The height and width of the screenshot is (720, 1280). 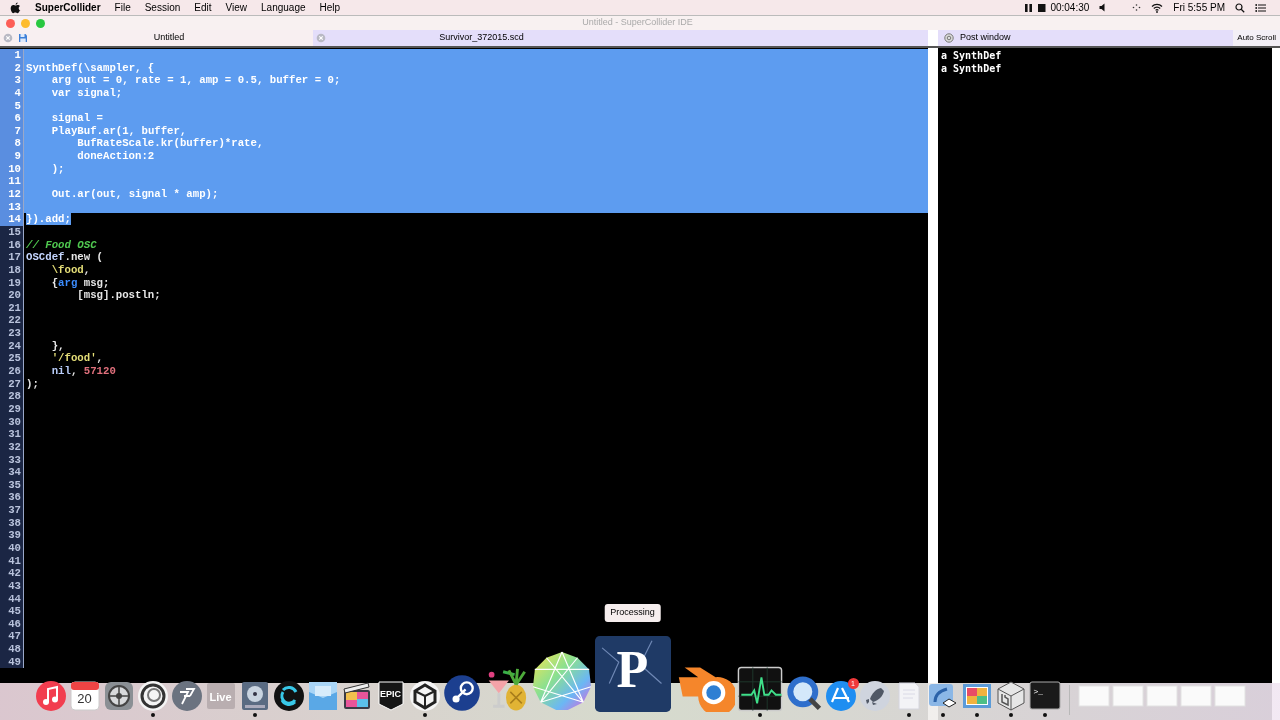 I want to click on code-line: var signal;, so click(x=86, y=92).